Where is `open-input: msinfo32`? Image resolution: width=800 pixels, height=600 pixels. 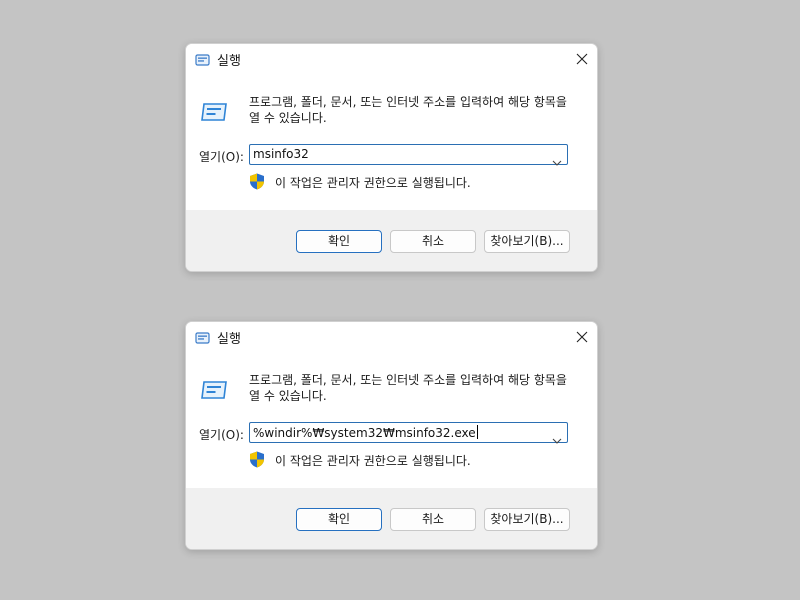
open-input: msinfo32 is located at coordinates (281, 154).